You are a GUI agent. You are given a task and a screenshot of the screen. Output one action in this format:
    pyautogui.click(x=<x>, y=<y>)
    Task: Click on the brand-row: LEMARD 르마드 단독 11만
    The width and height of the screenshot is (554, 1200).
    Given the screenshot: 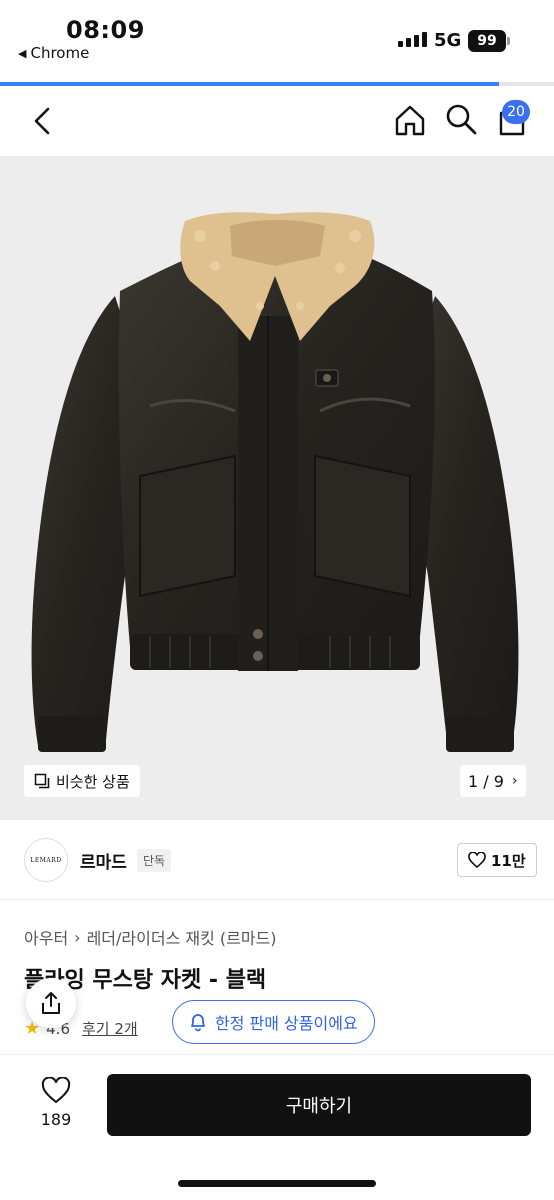 What is the action you would take?
    pyautogui.click(x=277, y=860)
    